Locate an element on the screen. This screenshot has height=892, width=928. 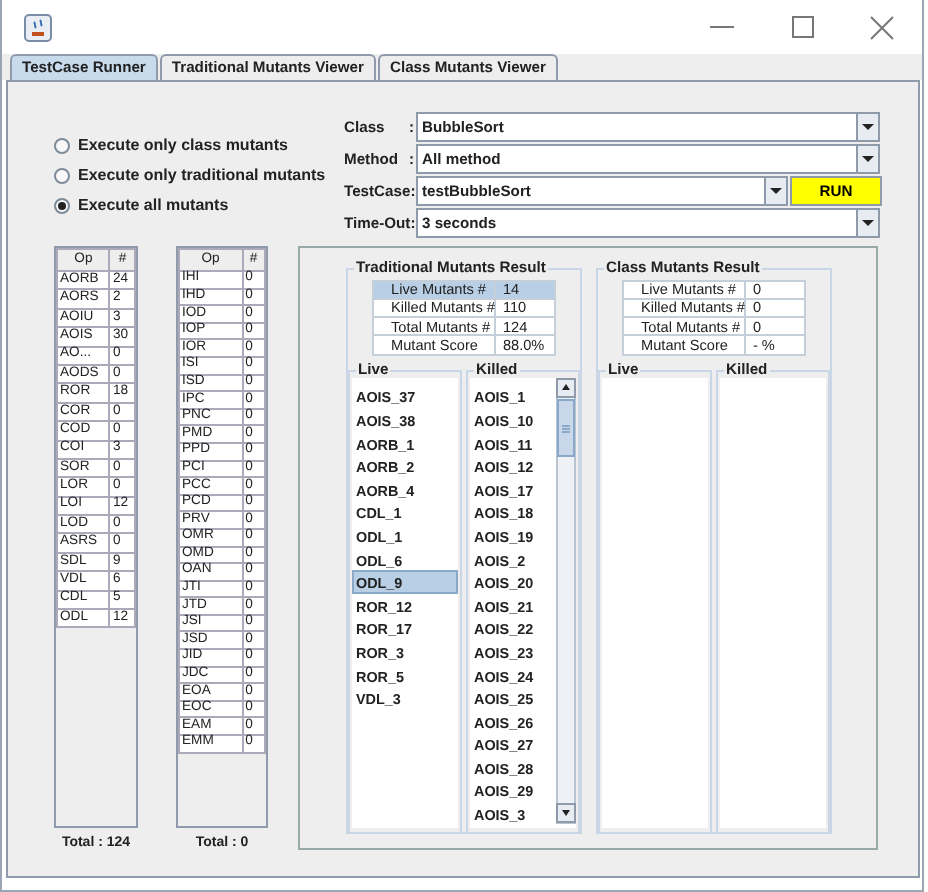
scrollbar is located at coordinates (566, 601).